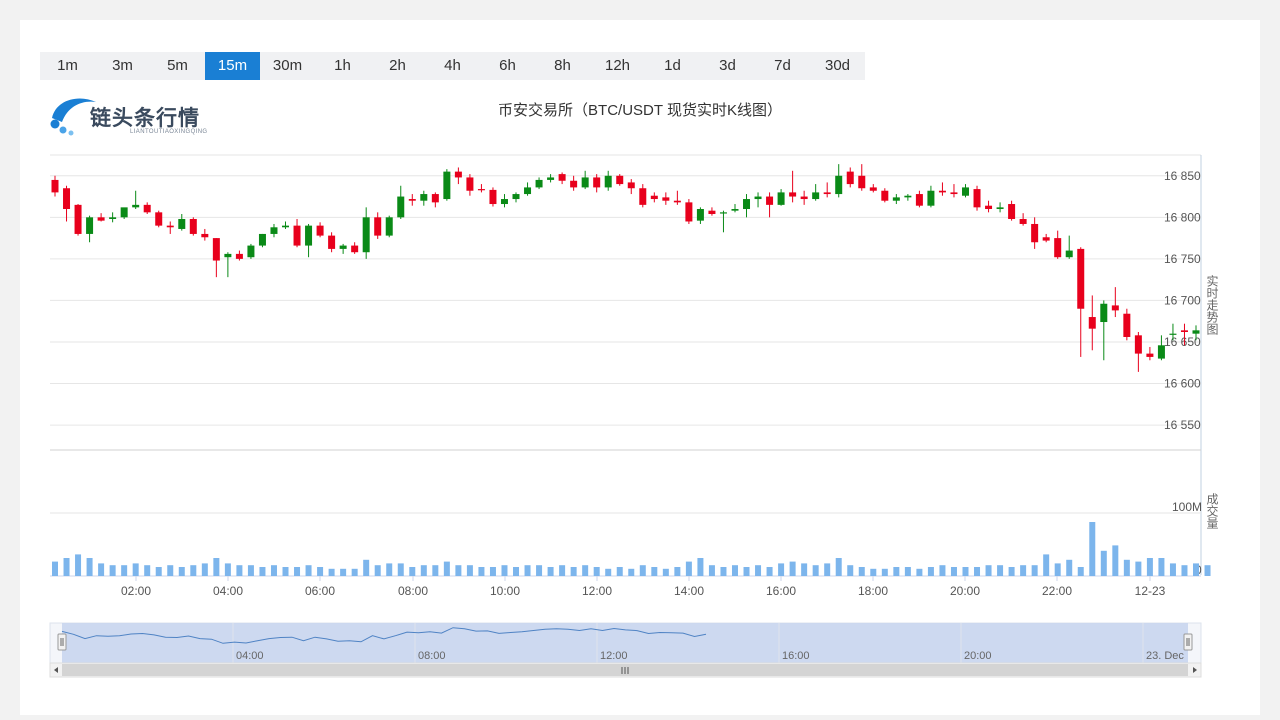  Describe the element at coordinates (1182, 217) in the screenshot. I see `price-tick-label: 16 800` at that location.